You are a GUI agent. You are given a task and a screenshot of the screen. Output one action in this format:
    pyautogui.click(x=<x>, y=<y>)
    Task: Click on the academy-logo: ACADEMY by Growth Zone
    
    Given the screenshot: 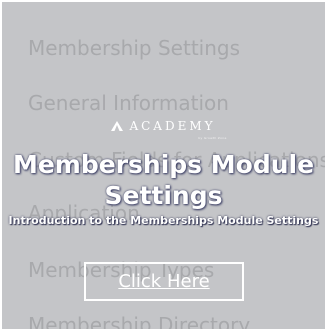 What is the action you would take?
    pyautogui.click(x=163, y=128)
    